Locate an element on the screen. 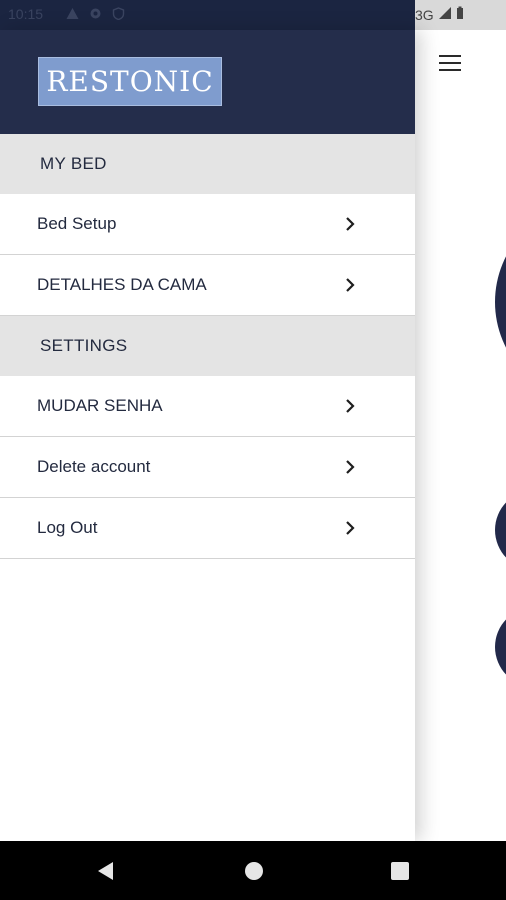  menu-item-delete-account: Delete account is located at coordinates (207, 467).